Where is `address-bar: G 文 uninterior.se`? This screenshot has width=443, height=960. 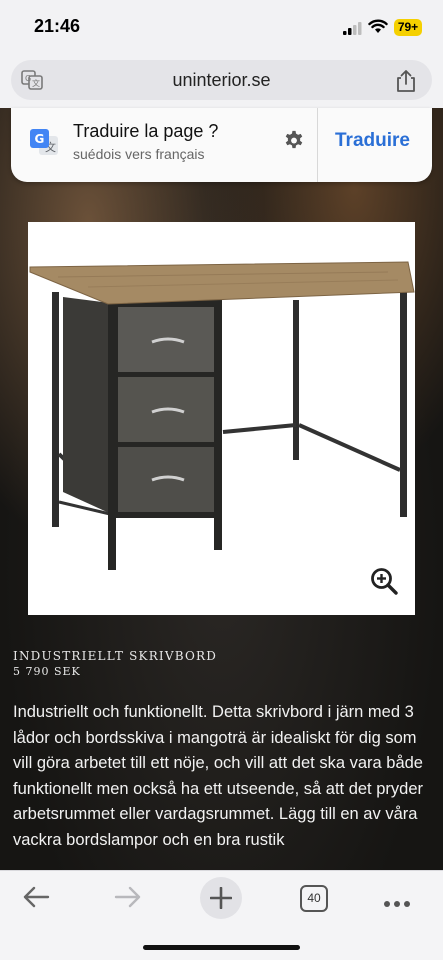 address-bar: G 文 uninterior.se is located at coordinates (221, 80).